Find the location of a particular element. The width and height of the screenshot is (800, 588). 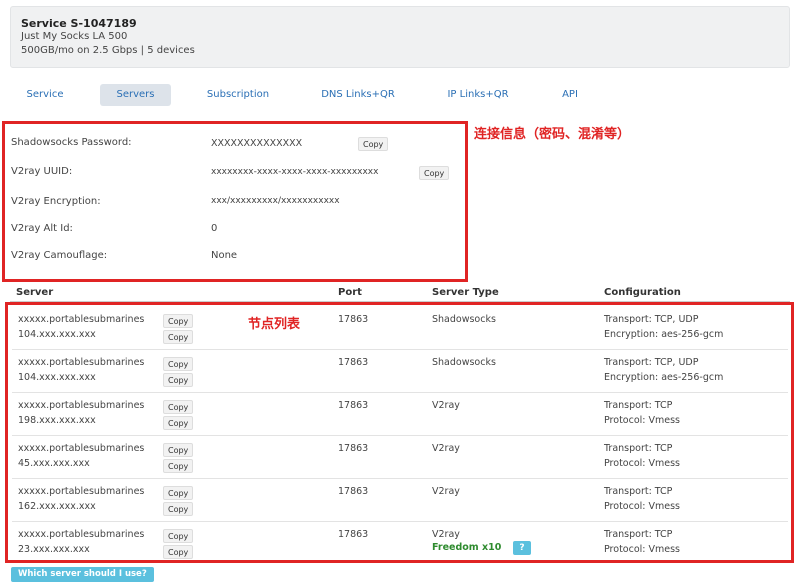

service-details: 500GB/mo on 2.5 Gbps | 5 devices is located at coordinates (108, 50).